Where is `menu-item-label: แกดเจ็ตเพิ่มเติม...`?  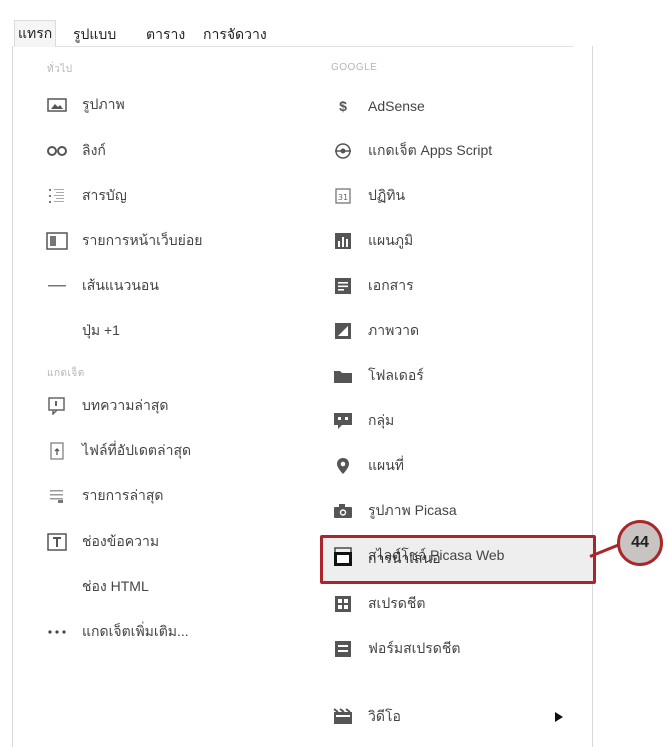
menu-item-label: แกดเจ็ตเพิ่มเติม... is located at coordinates (135, 631).